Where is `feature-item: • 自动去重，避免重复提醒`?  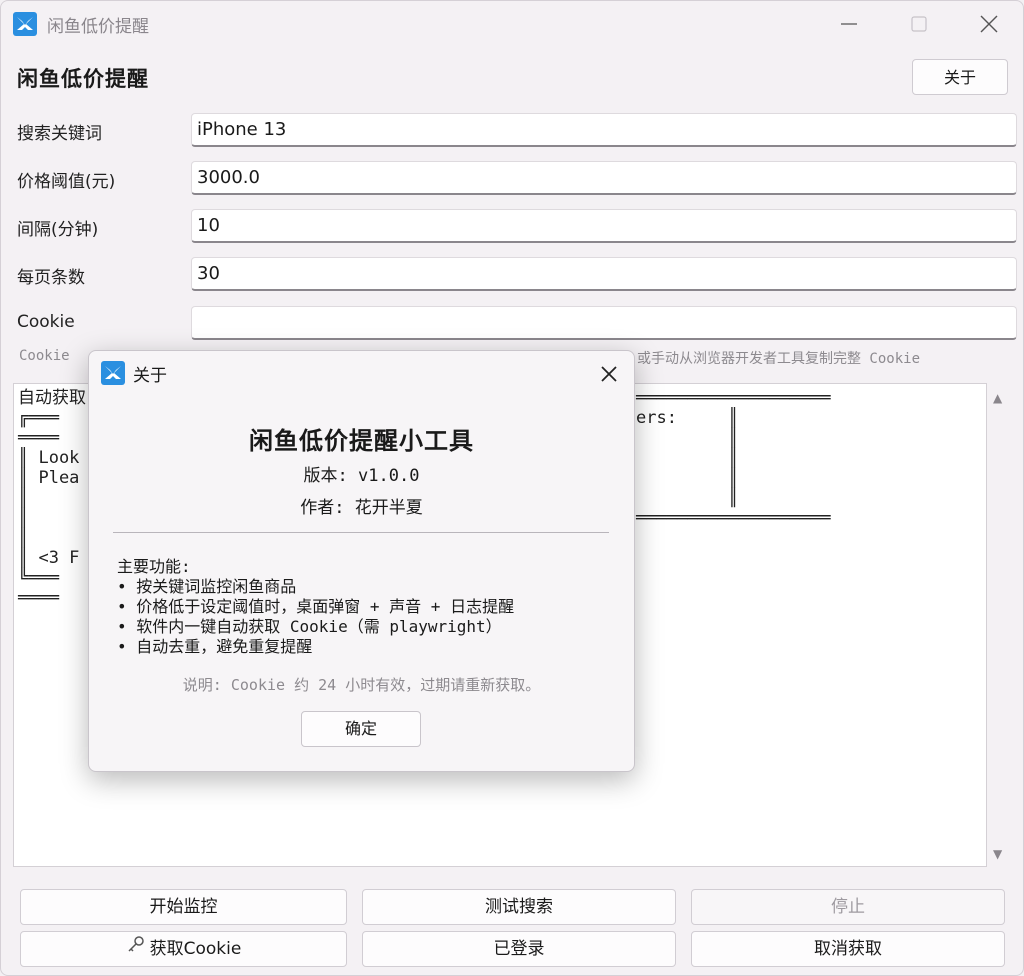
feature-item: • 自动去重，避免重复提醒 is located at coordinates (215, 646).